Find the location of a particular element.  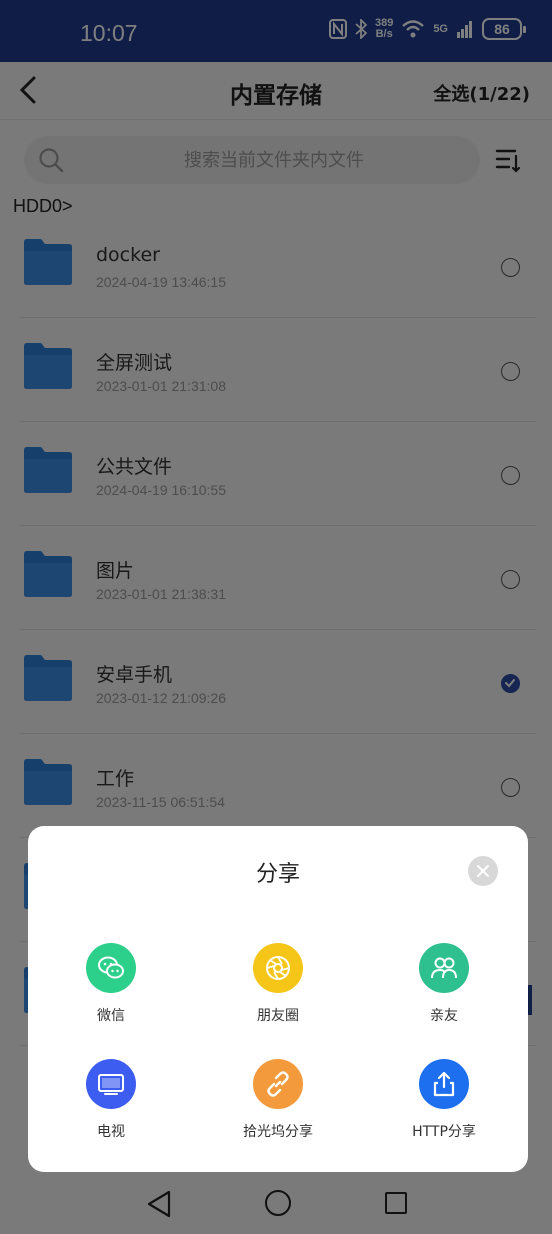

moments-icon is located at coordinates (278, 968).